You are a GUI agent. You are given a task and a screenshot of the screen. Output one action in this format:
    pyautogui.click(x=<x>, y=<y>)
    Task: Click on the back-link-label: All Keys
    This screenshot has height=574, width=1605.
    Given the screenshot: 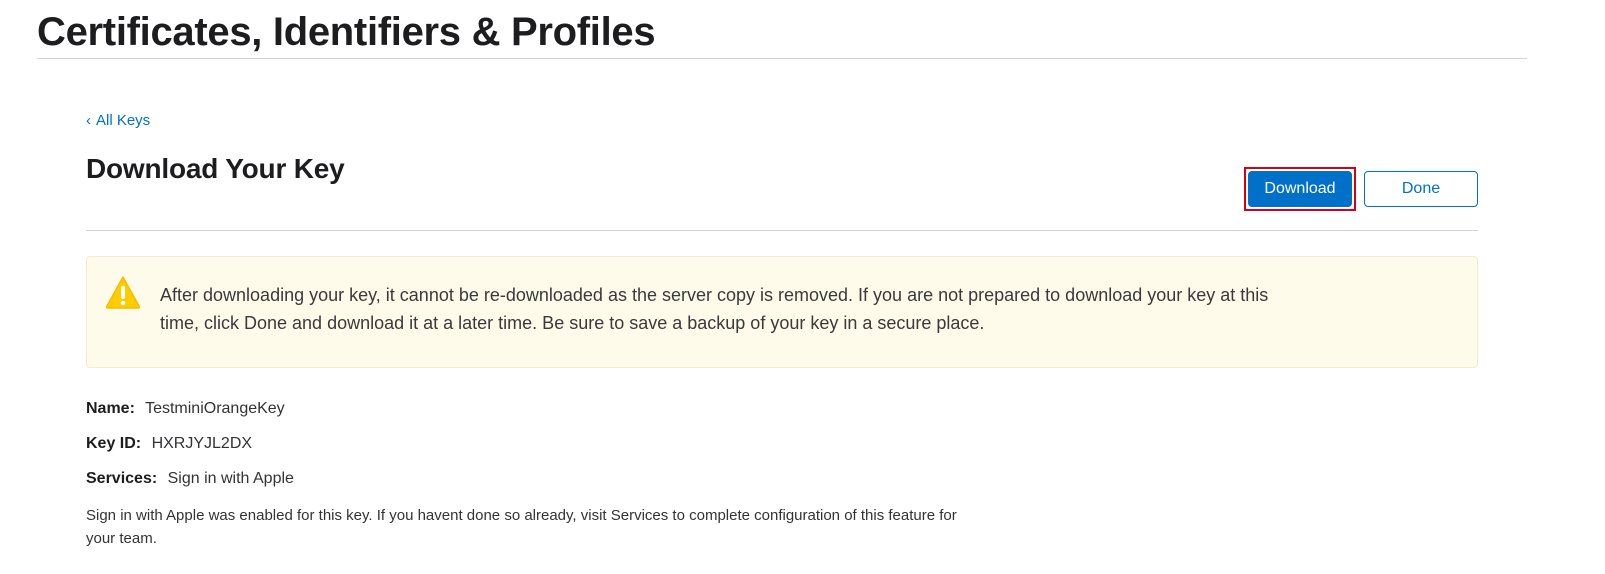 What is the action you would take?
    pyautogui.click(x=123, y=120)
    